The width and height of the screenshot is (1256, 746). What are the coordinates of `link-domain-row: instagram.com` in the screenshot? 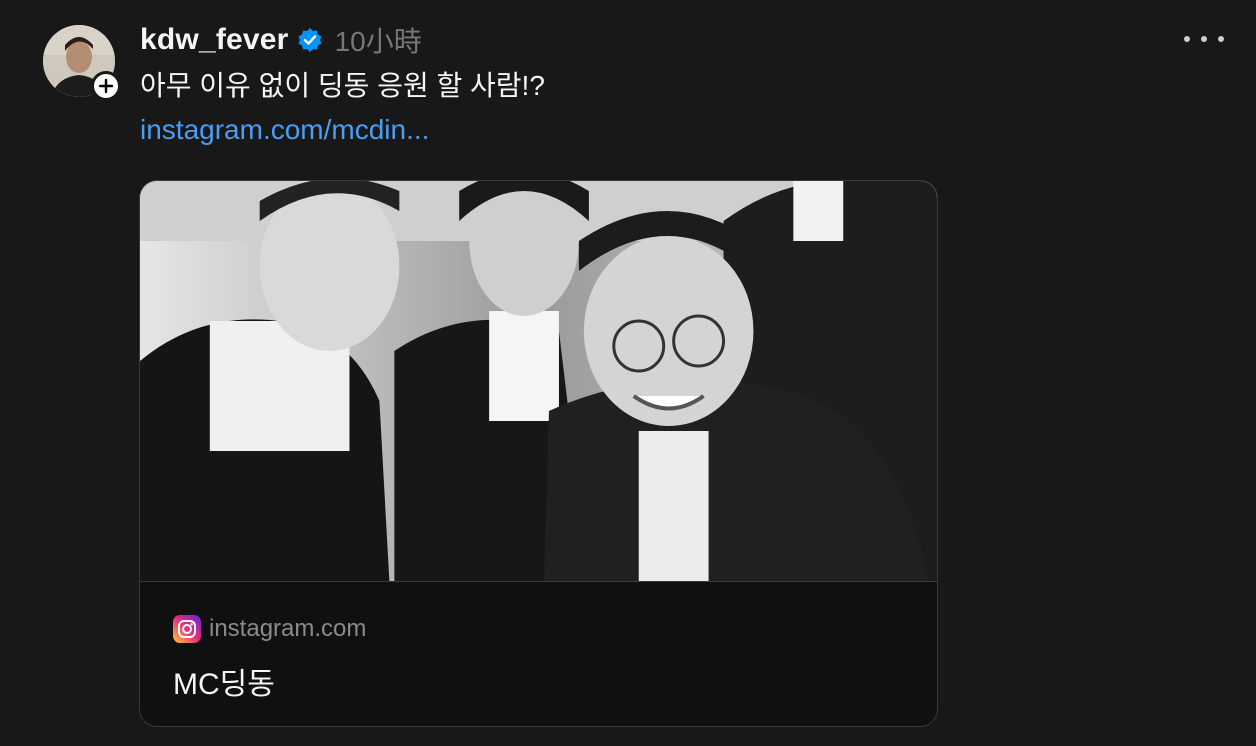 It's located at (269, 629).